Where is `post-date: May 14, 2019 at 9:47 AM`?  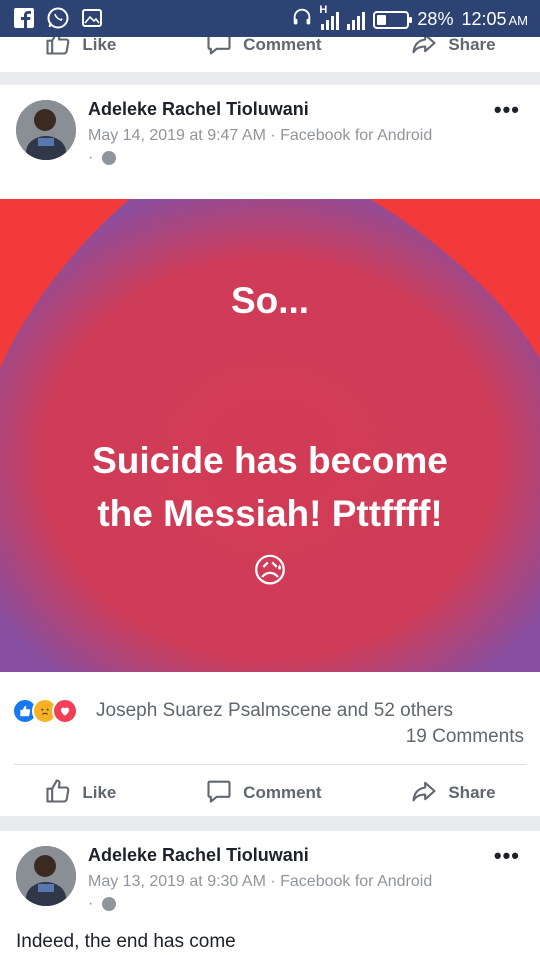 post-date: May 14, 2019 at 9:47 AM is located at coordinates (177, 135).